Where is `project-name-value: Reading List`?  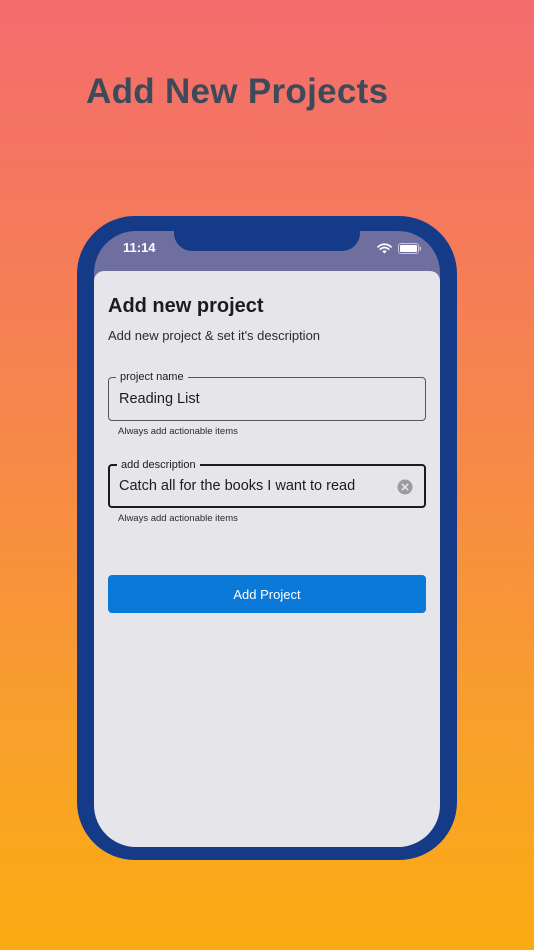
project-name-value: Reading List is located at coordinates (159, 399).